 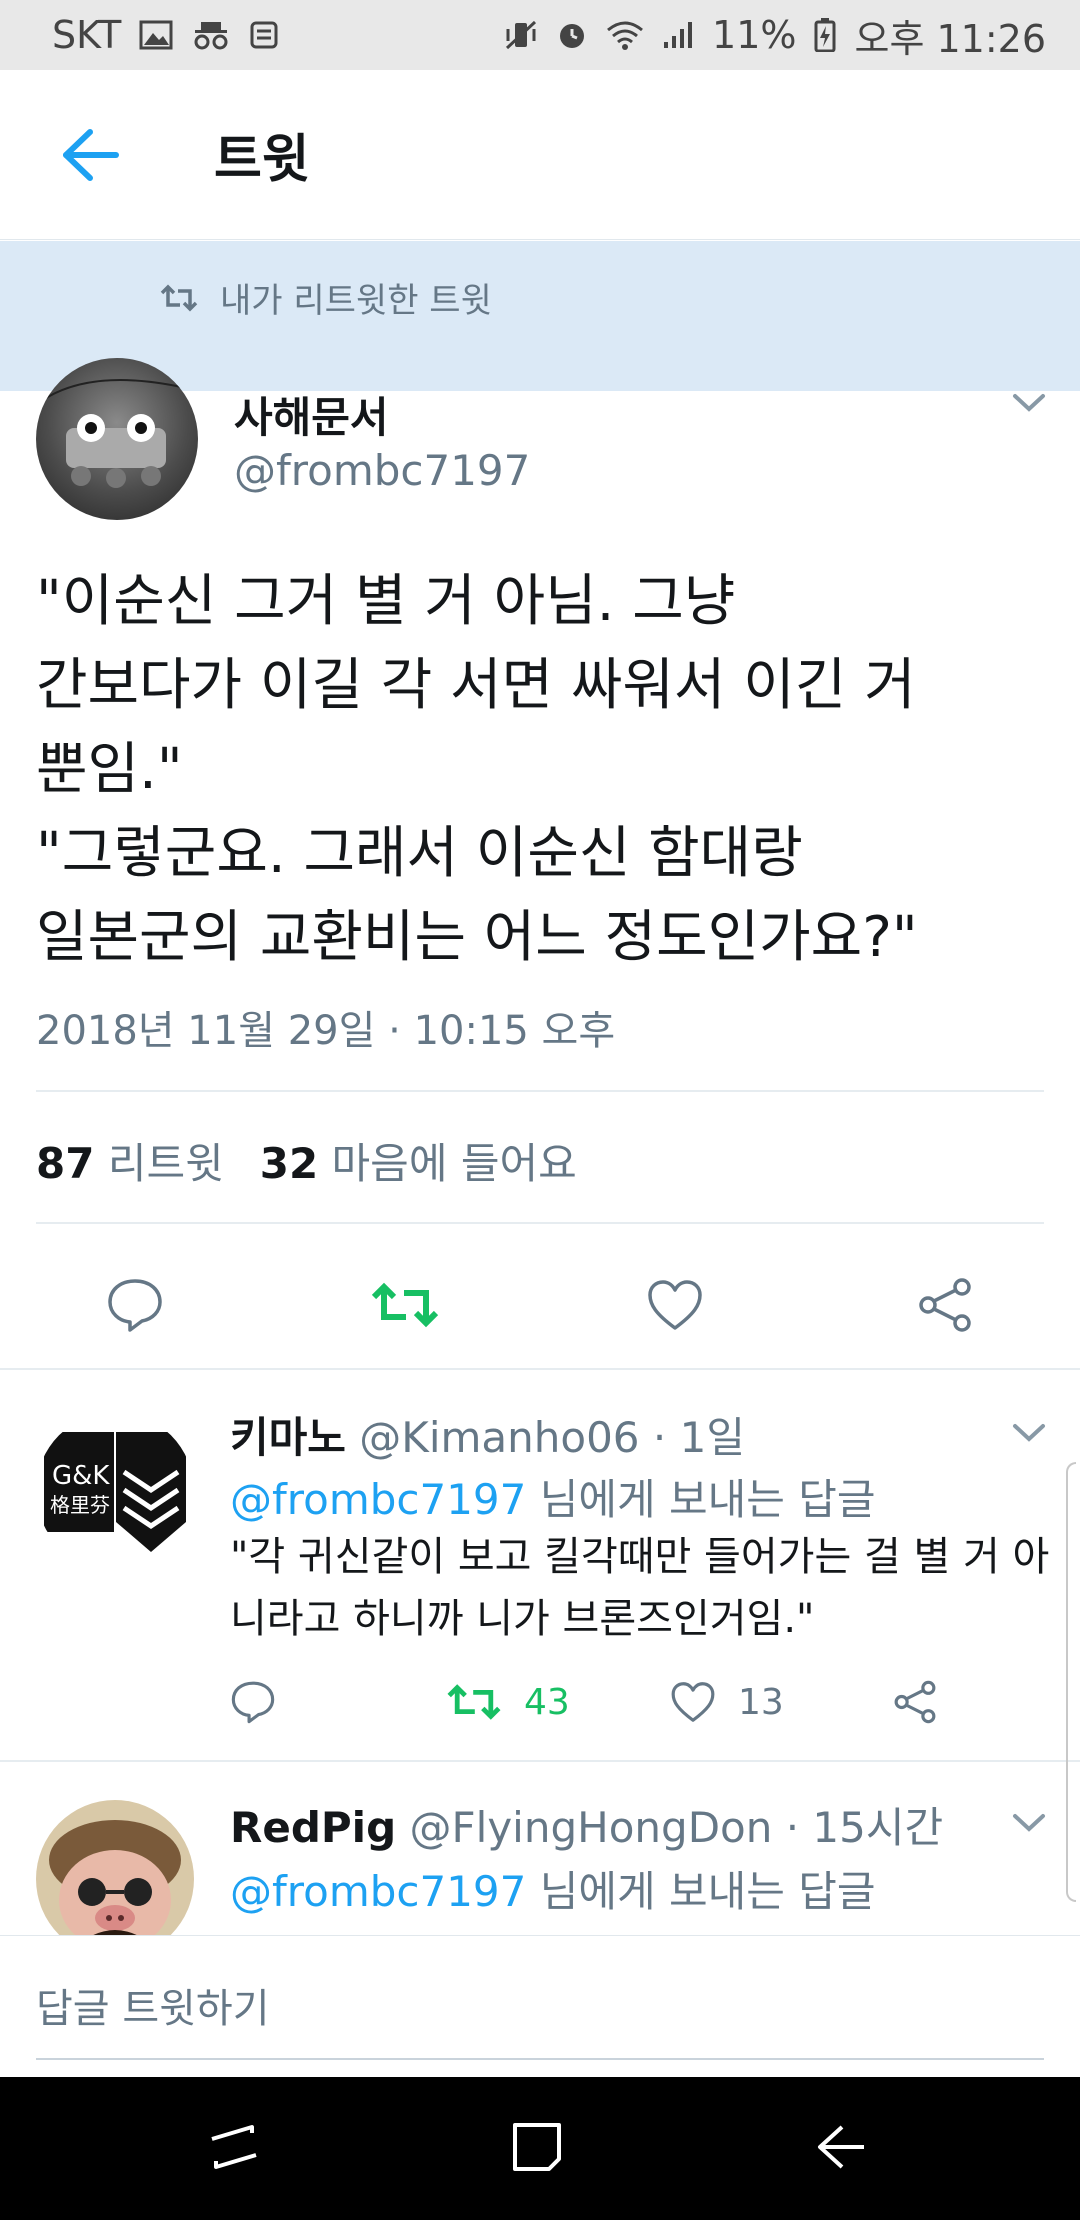 What do you see at coordinates (382, 470) in the screenshot?
I see `author-handle: @frombc7197` at bounding box center [382, 470].